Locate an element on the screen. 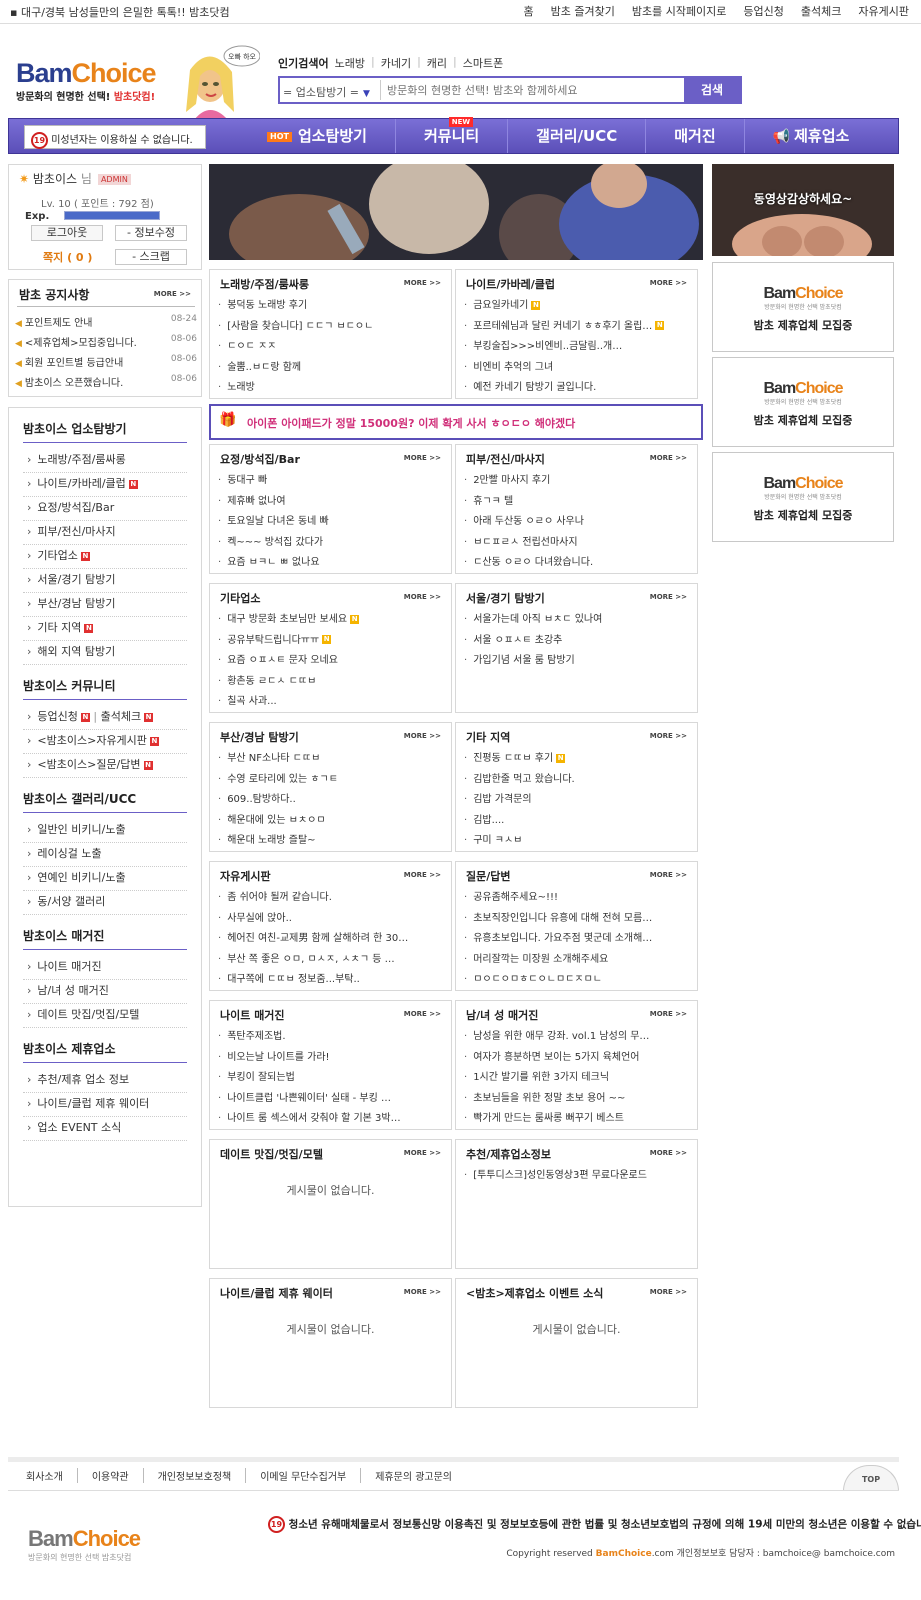  board-post: 서울가는데 아직 ㅂㅊㄷ 있나여 is located at coordinates (578, 620).